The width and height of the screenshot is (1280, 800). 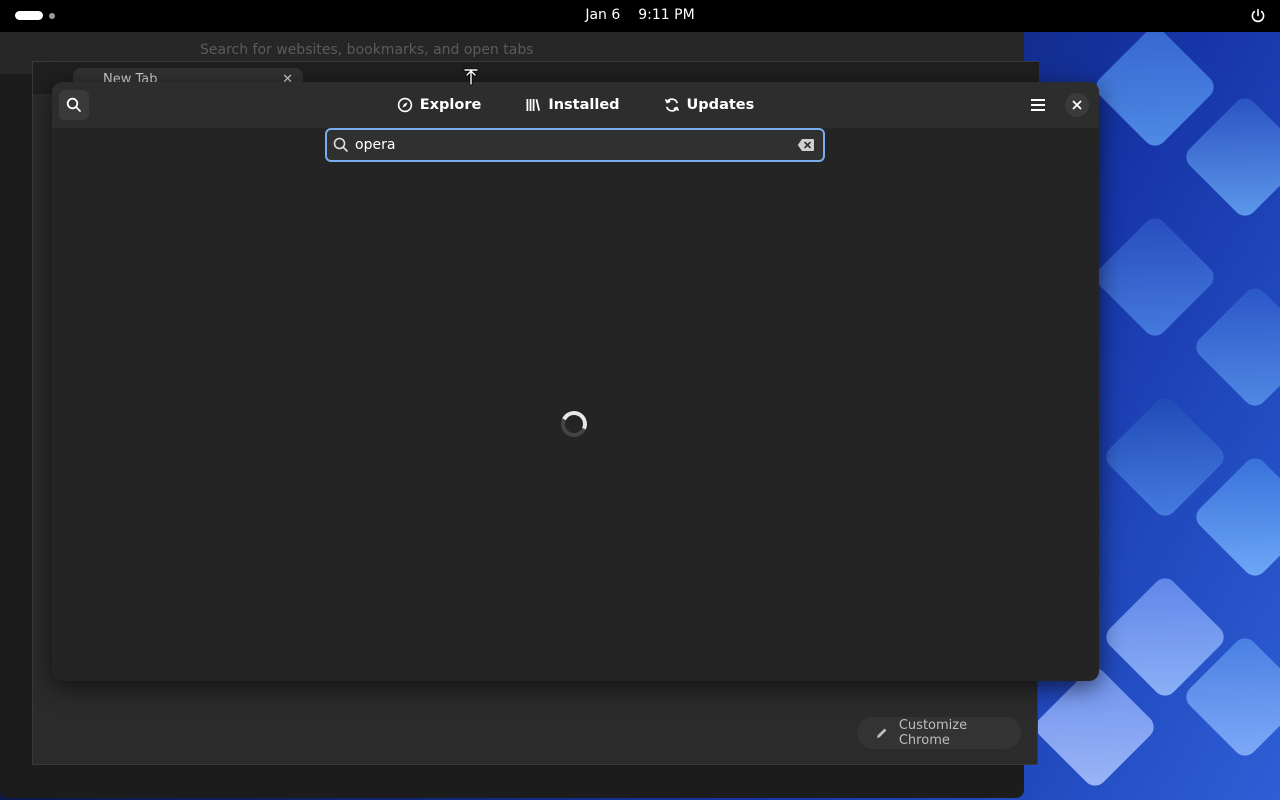 I want to click on customize-chrome-label: Customize Chrome, so click(x=933, y=733).